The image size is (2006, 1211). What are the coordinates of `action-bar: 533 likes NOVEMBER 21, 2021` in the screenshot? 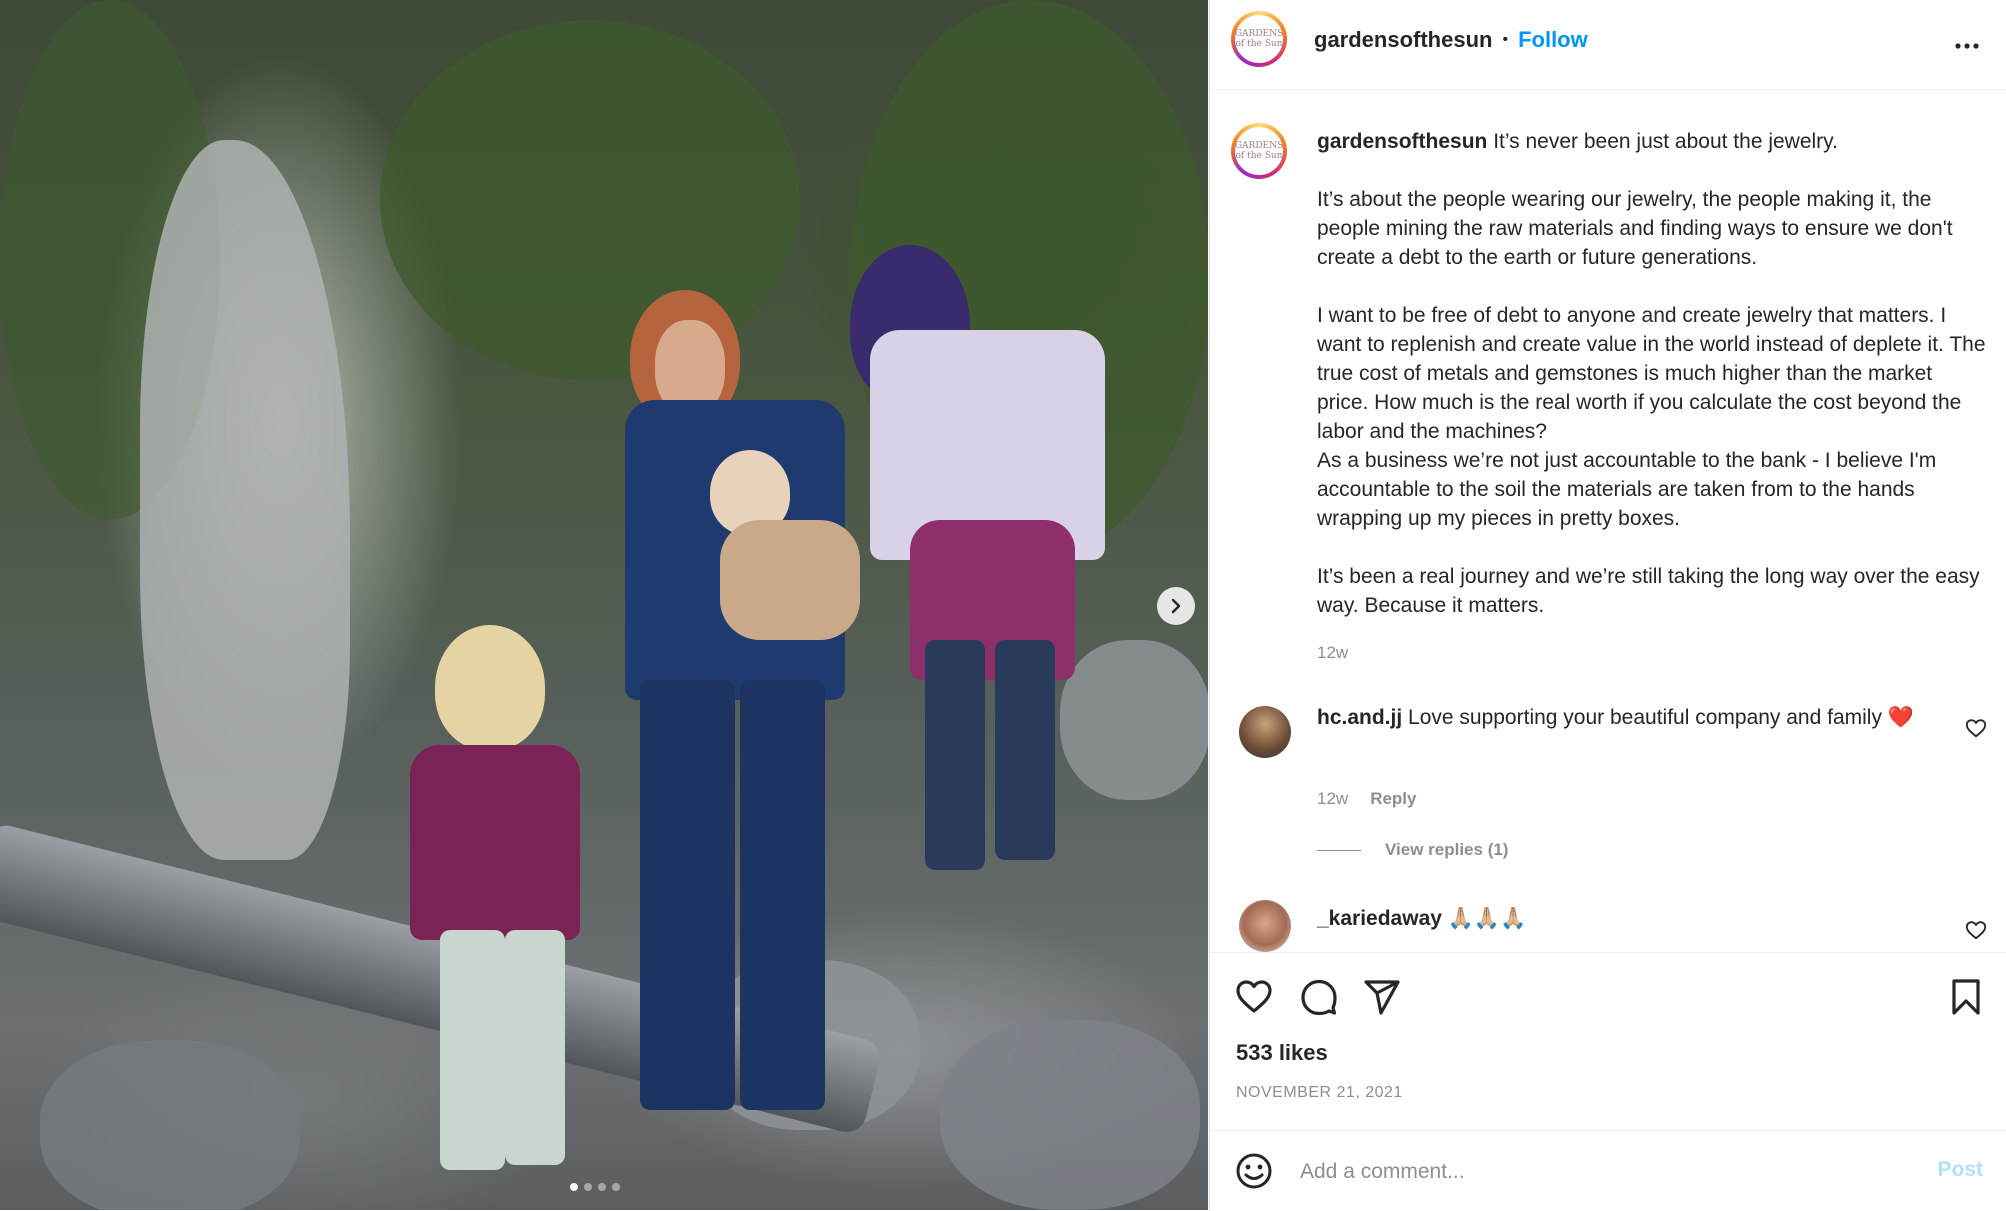 It's located at (1608, 1042).